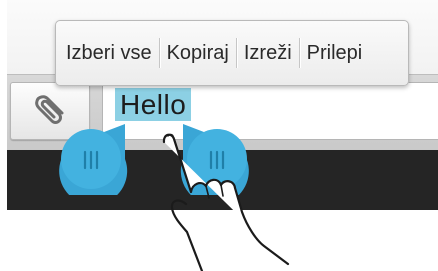  Describe the element at coordinates (335, 53) in the screenshot. I see `paste-button: Prilepi` at that location.